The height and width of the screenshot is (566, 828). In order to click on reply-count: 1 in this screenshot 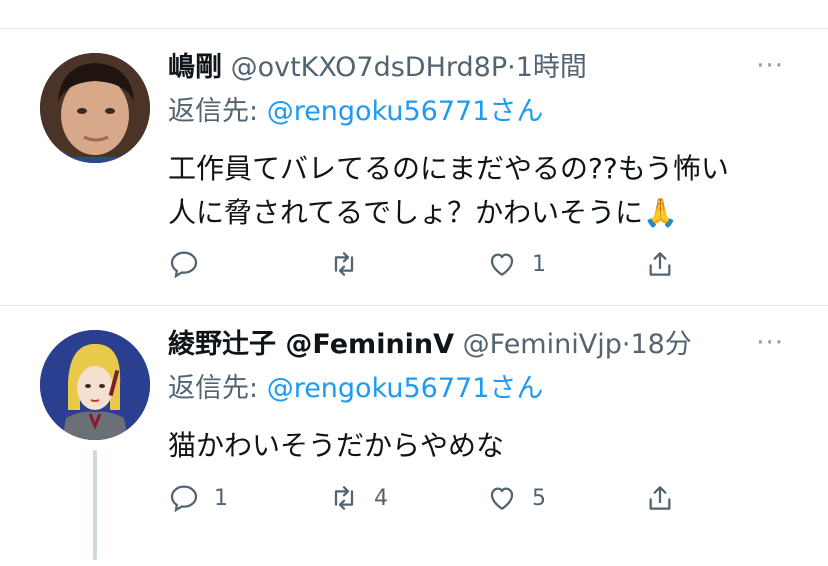, I will do `click(221, 498)`.